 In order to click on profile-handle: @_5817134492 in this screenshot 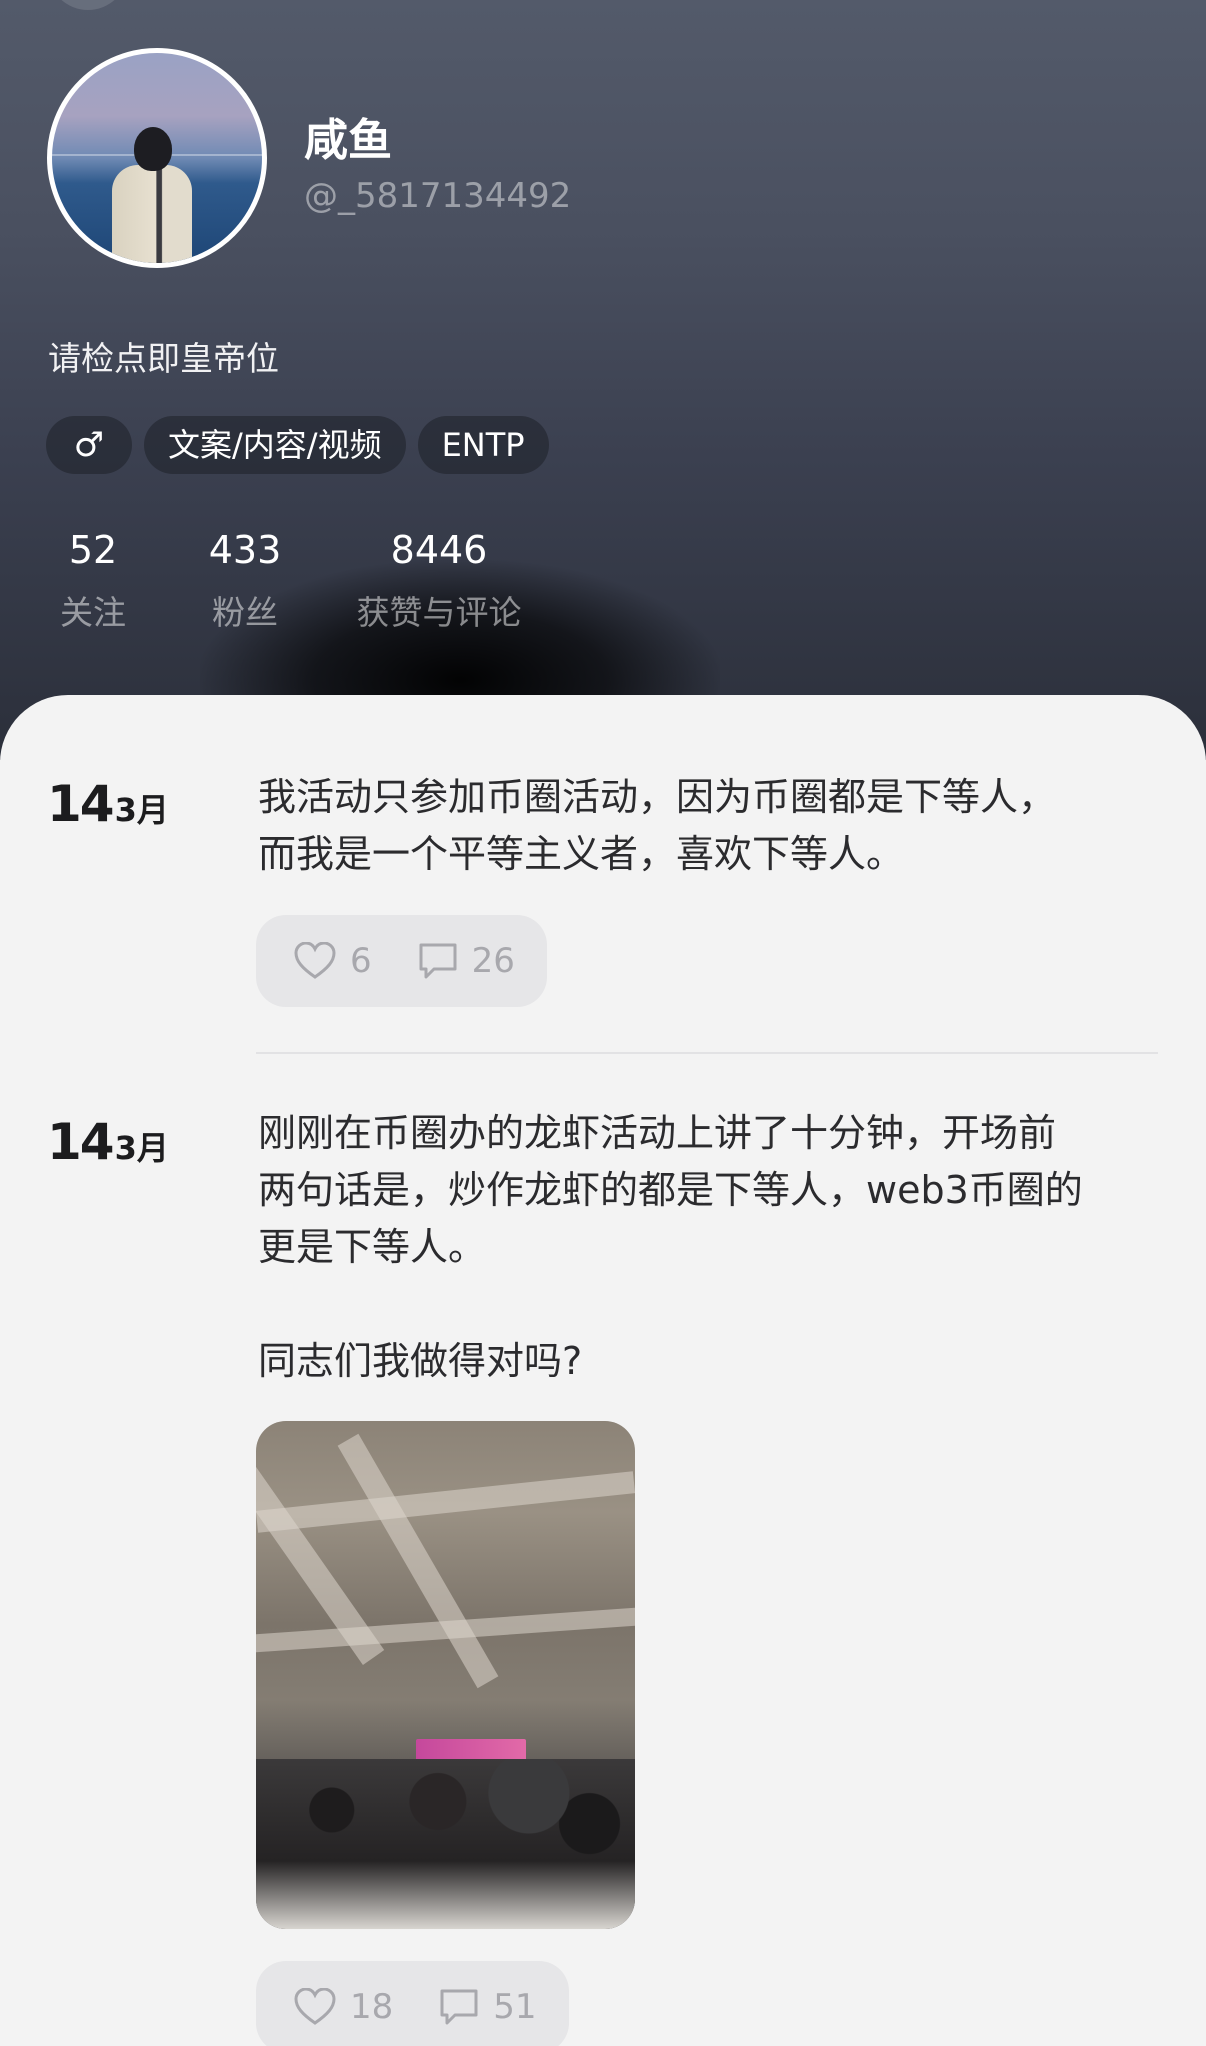, I will do `click(438, 196)`.